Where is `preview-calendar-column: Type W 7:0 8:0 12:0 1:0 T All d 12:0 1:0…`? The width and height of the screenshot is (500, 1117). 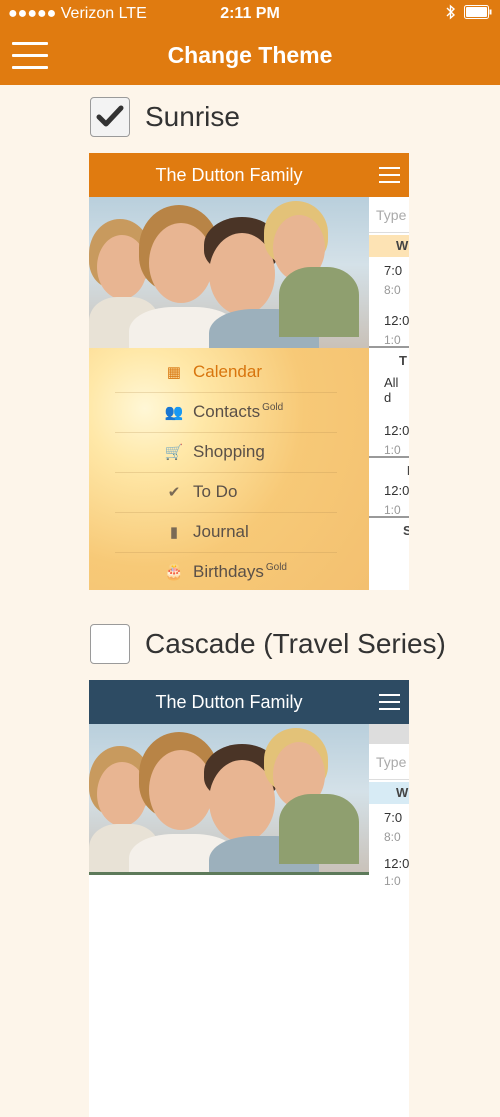
preview-calendar-column: Type W 7:0 8:0 12:0 1:0 T All d 12:0 1:0… is located at coordinates (389, 393).